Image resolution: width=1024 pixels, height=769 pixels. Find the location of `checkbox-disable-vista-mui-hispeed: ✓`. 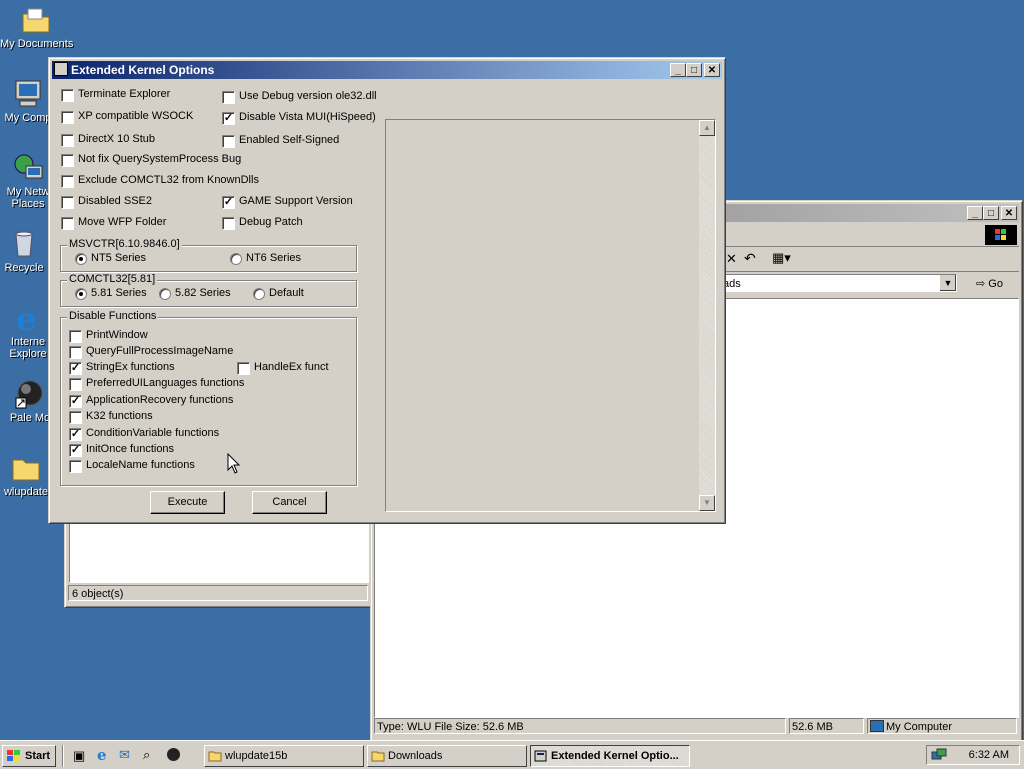

checkbox-disable-vista-mui-hispeed: ✓ is located at coordinates (228, 118).